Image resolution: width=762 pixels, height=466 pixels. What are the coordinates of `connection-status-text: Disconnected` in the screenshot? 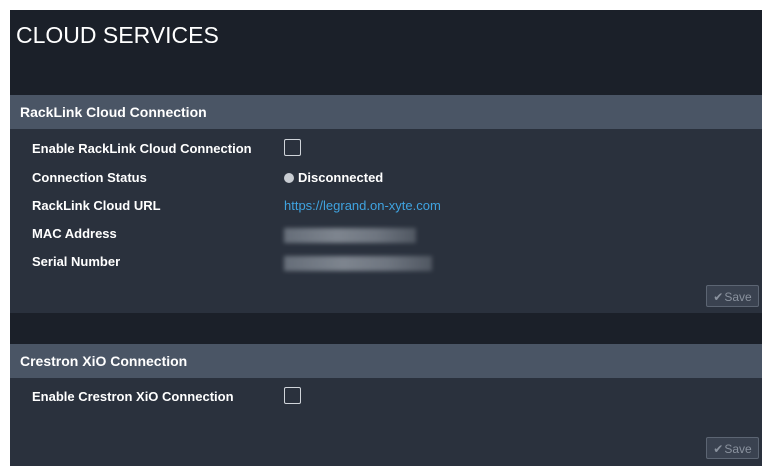 It's located at (341, 177).